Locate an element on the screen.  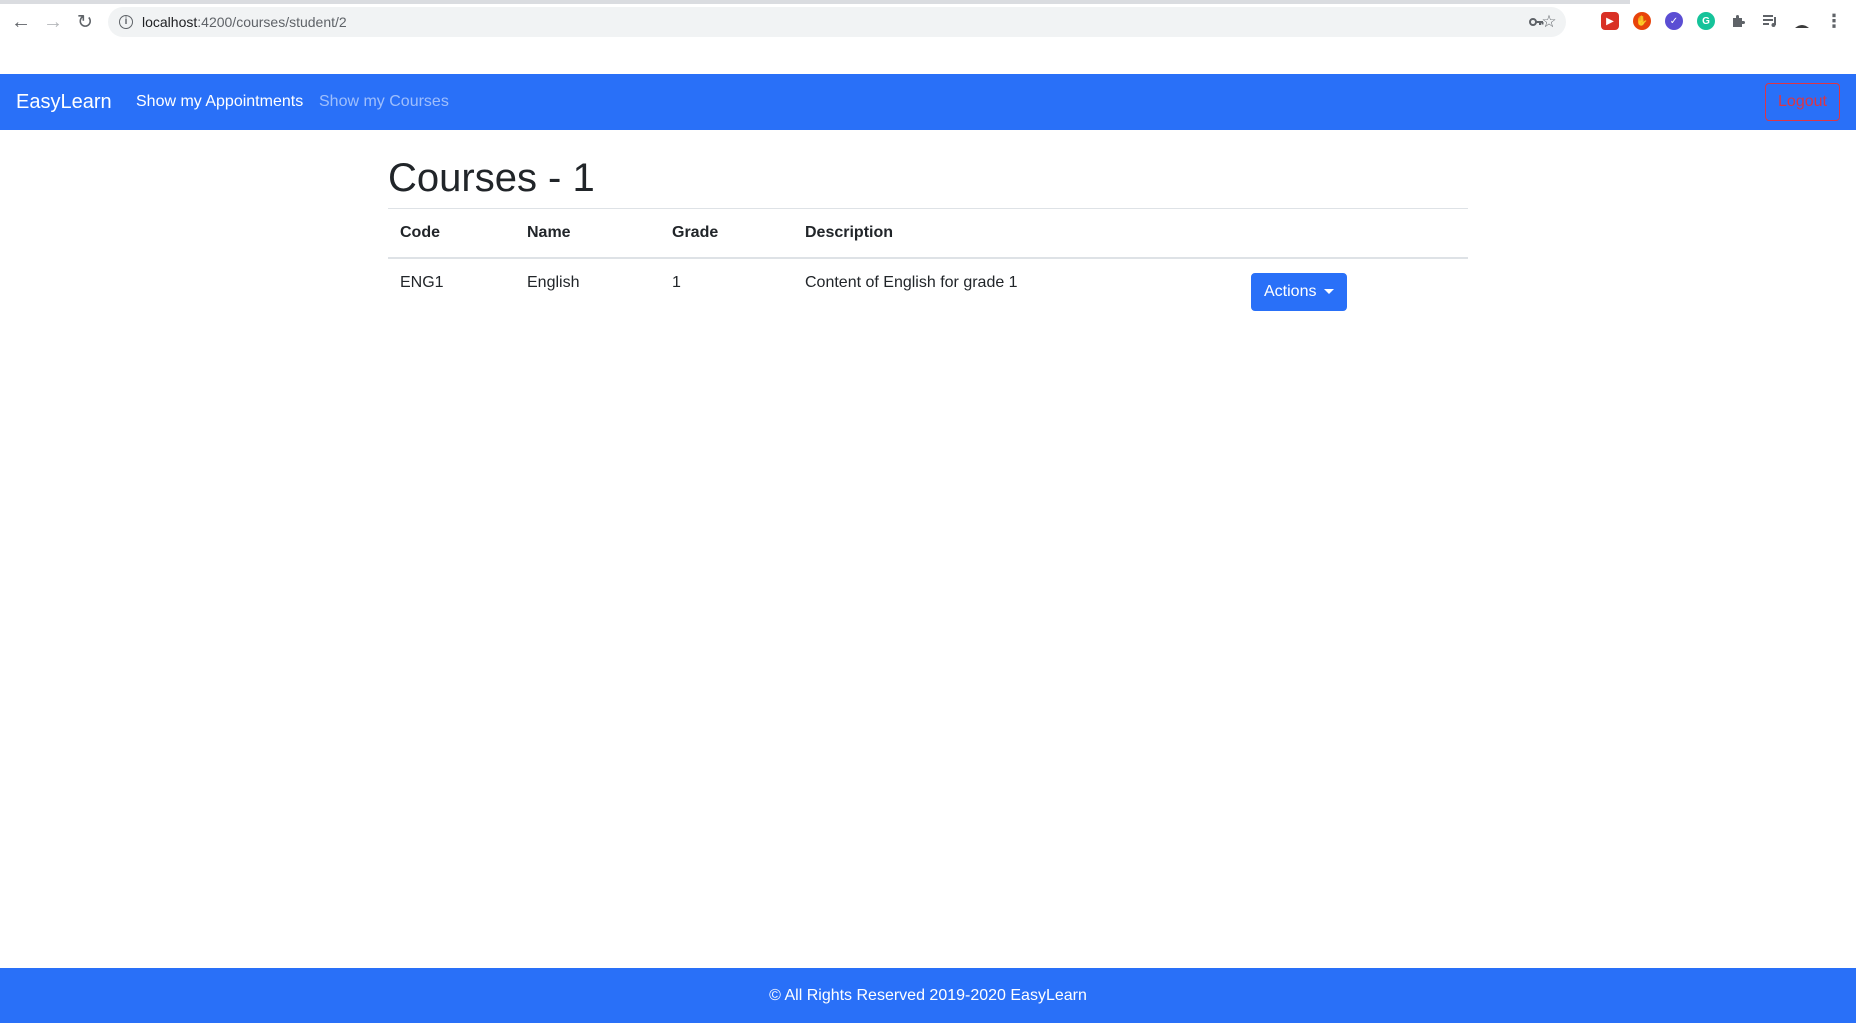
column-header-grade: Grade is located at coordinates (726, 233).